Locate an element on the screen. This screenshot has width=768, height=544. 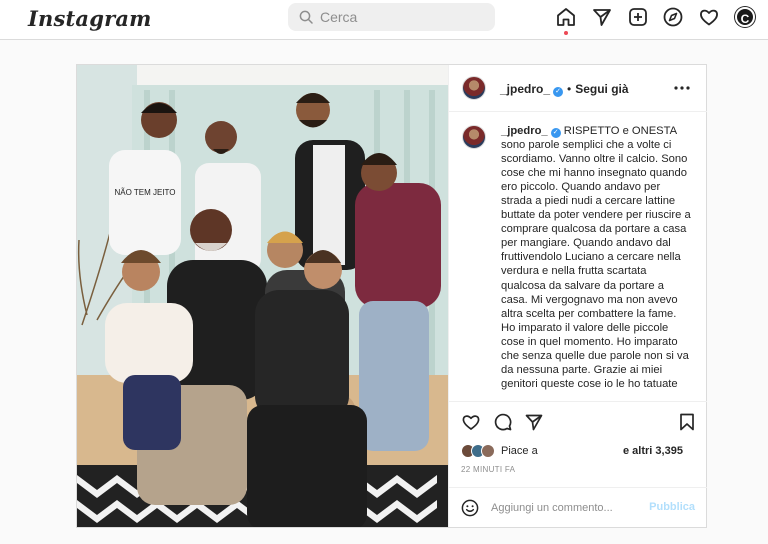
direct-share-icon is located at coordinates (534, 422).